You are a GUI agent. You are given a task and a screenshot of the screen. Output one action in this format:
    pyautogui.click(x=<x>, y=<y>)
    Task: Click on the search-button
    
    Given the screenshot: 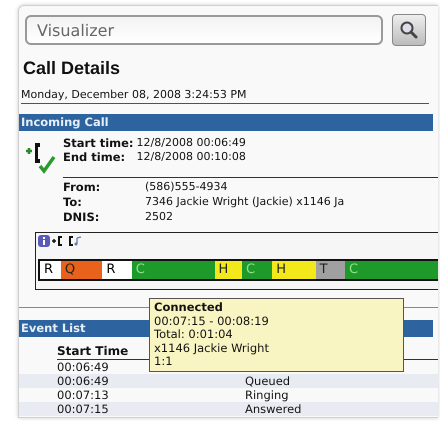 What is the action you would take?
    pyautogui.click(x=409, y=30)
    